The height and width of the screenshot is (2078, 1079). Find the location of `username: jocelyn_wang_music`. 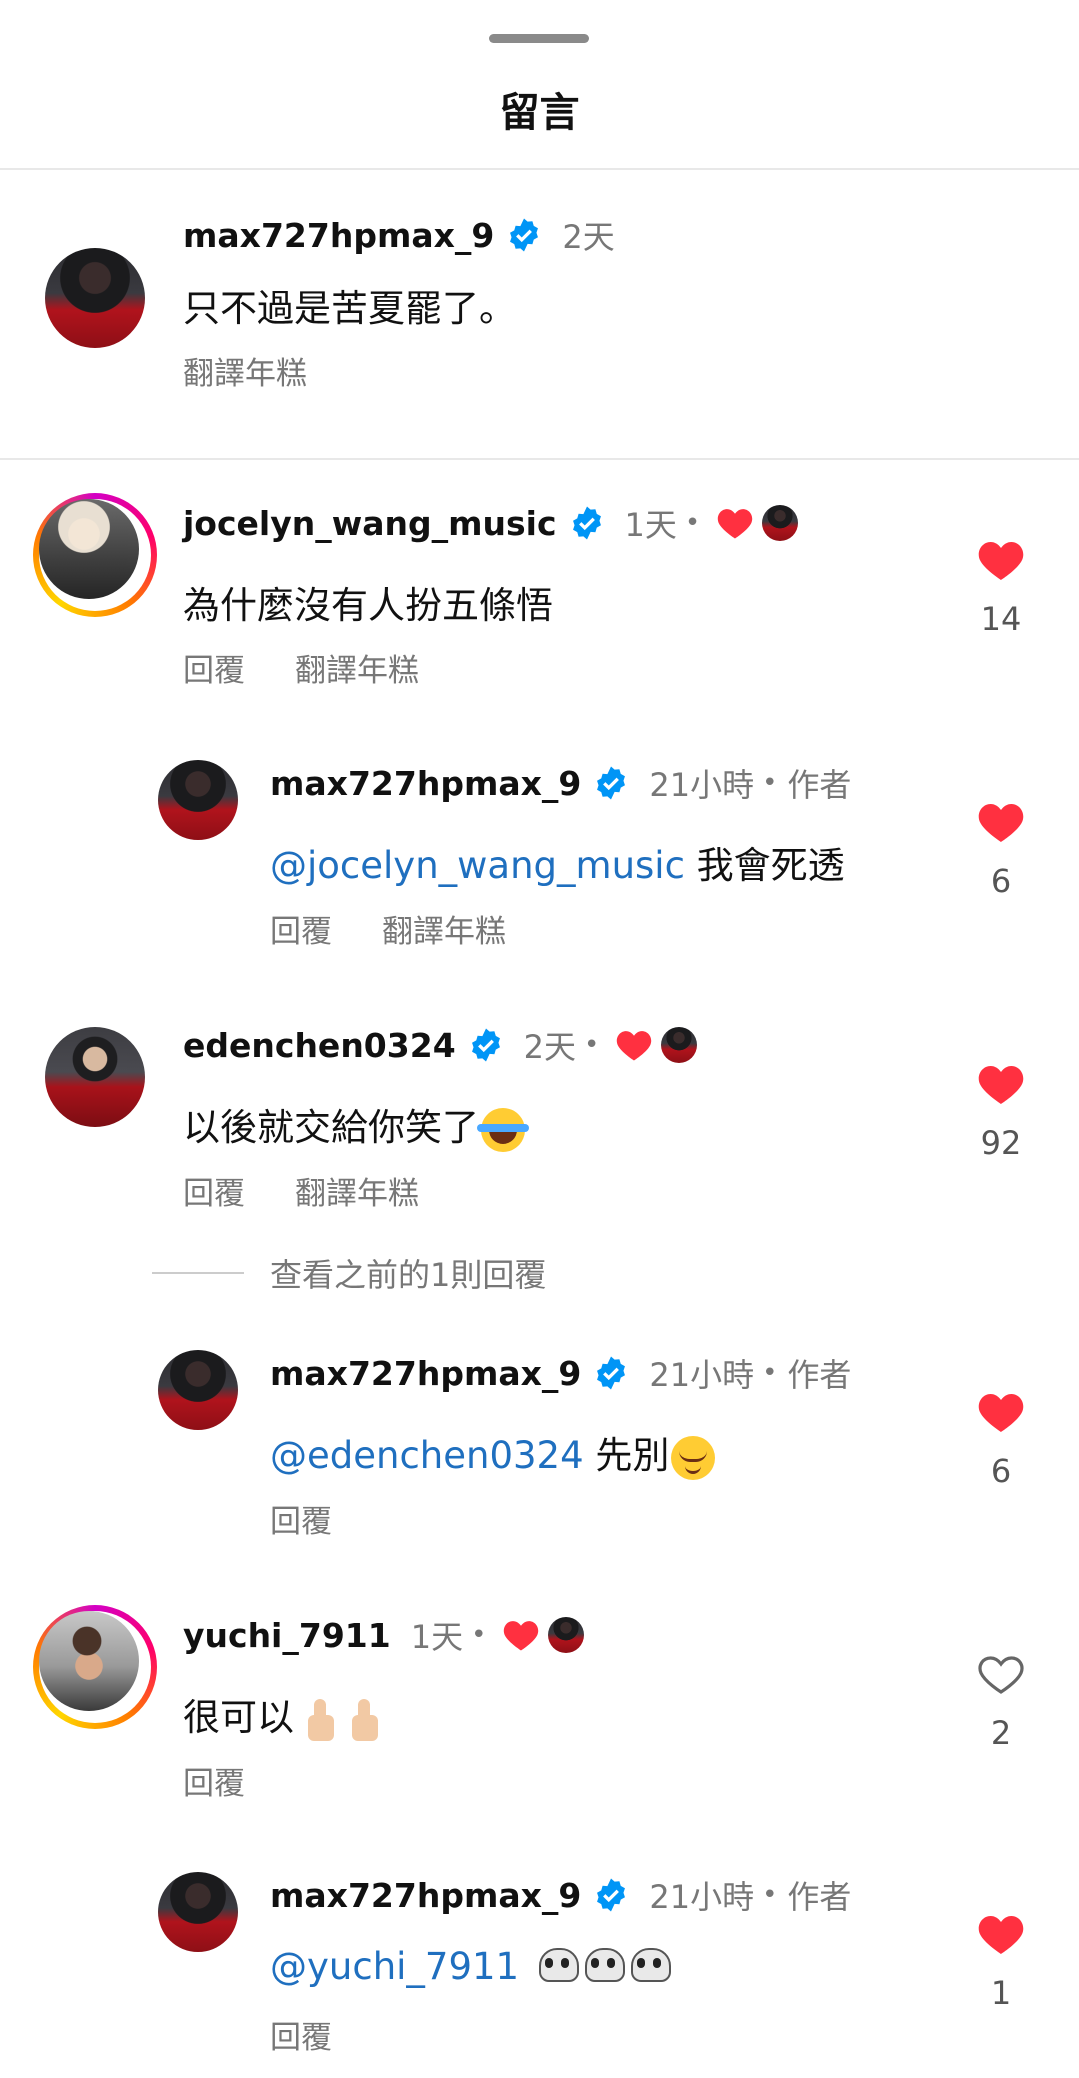

username: jocelyn_wang_music is located at coordinates (370, 523).